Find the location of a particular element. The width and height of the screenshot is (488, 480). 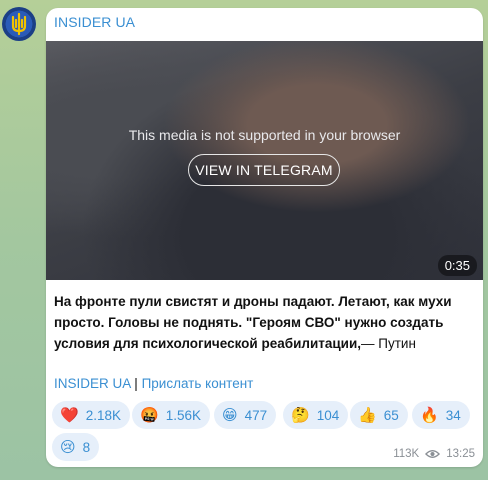

video-duration: 0:35 is located at coordinates (457, 265).